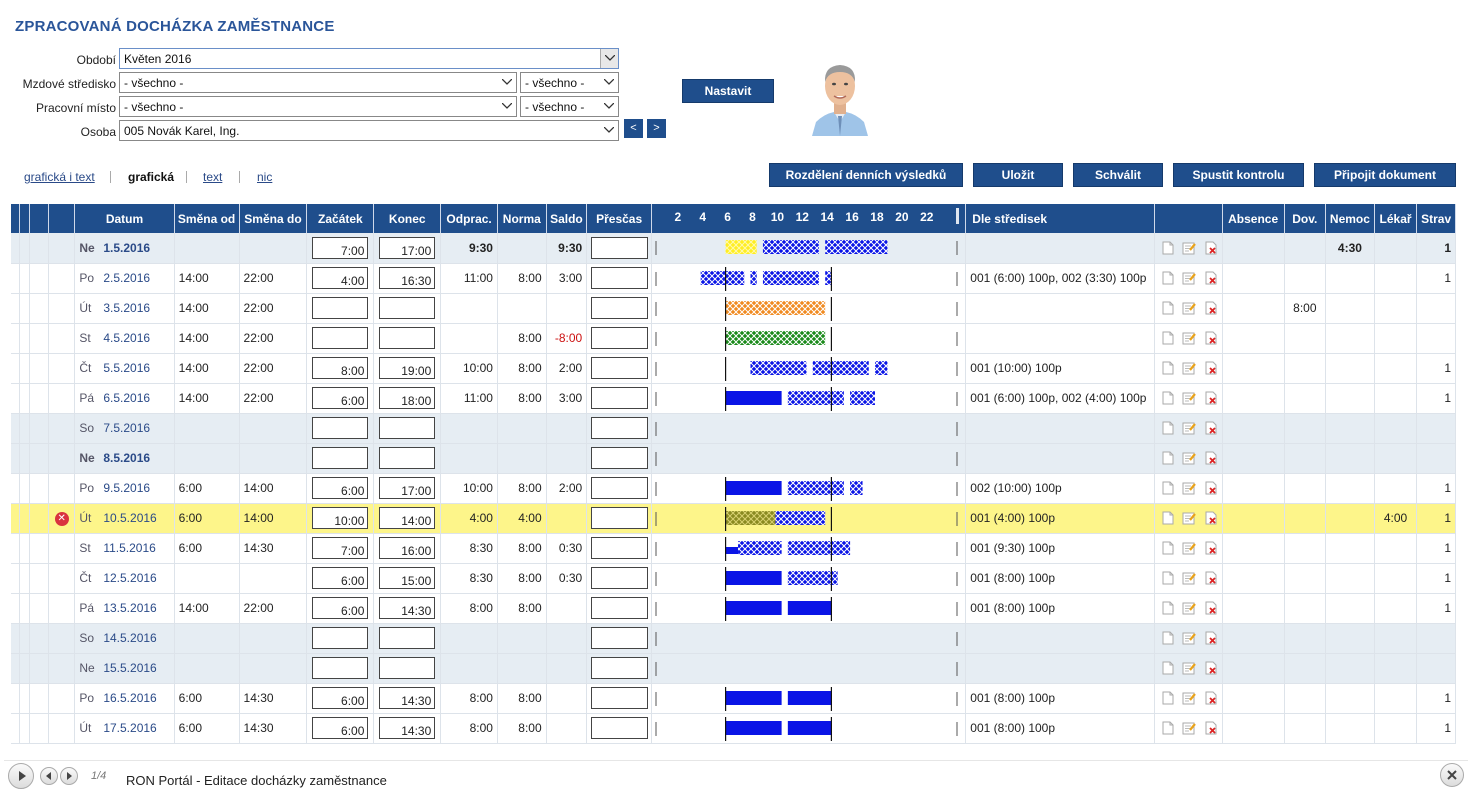  What do you see at coordinates (207, 218) in the screenshot?
I see `col-smena-od: Směna od` at bounding box center [207, 218].